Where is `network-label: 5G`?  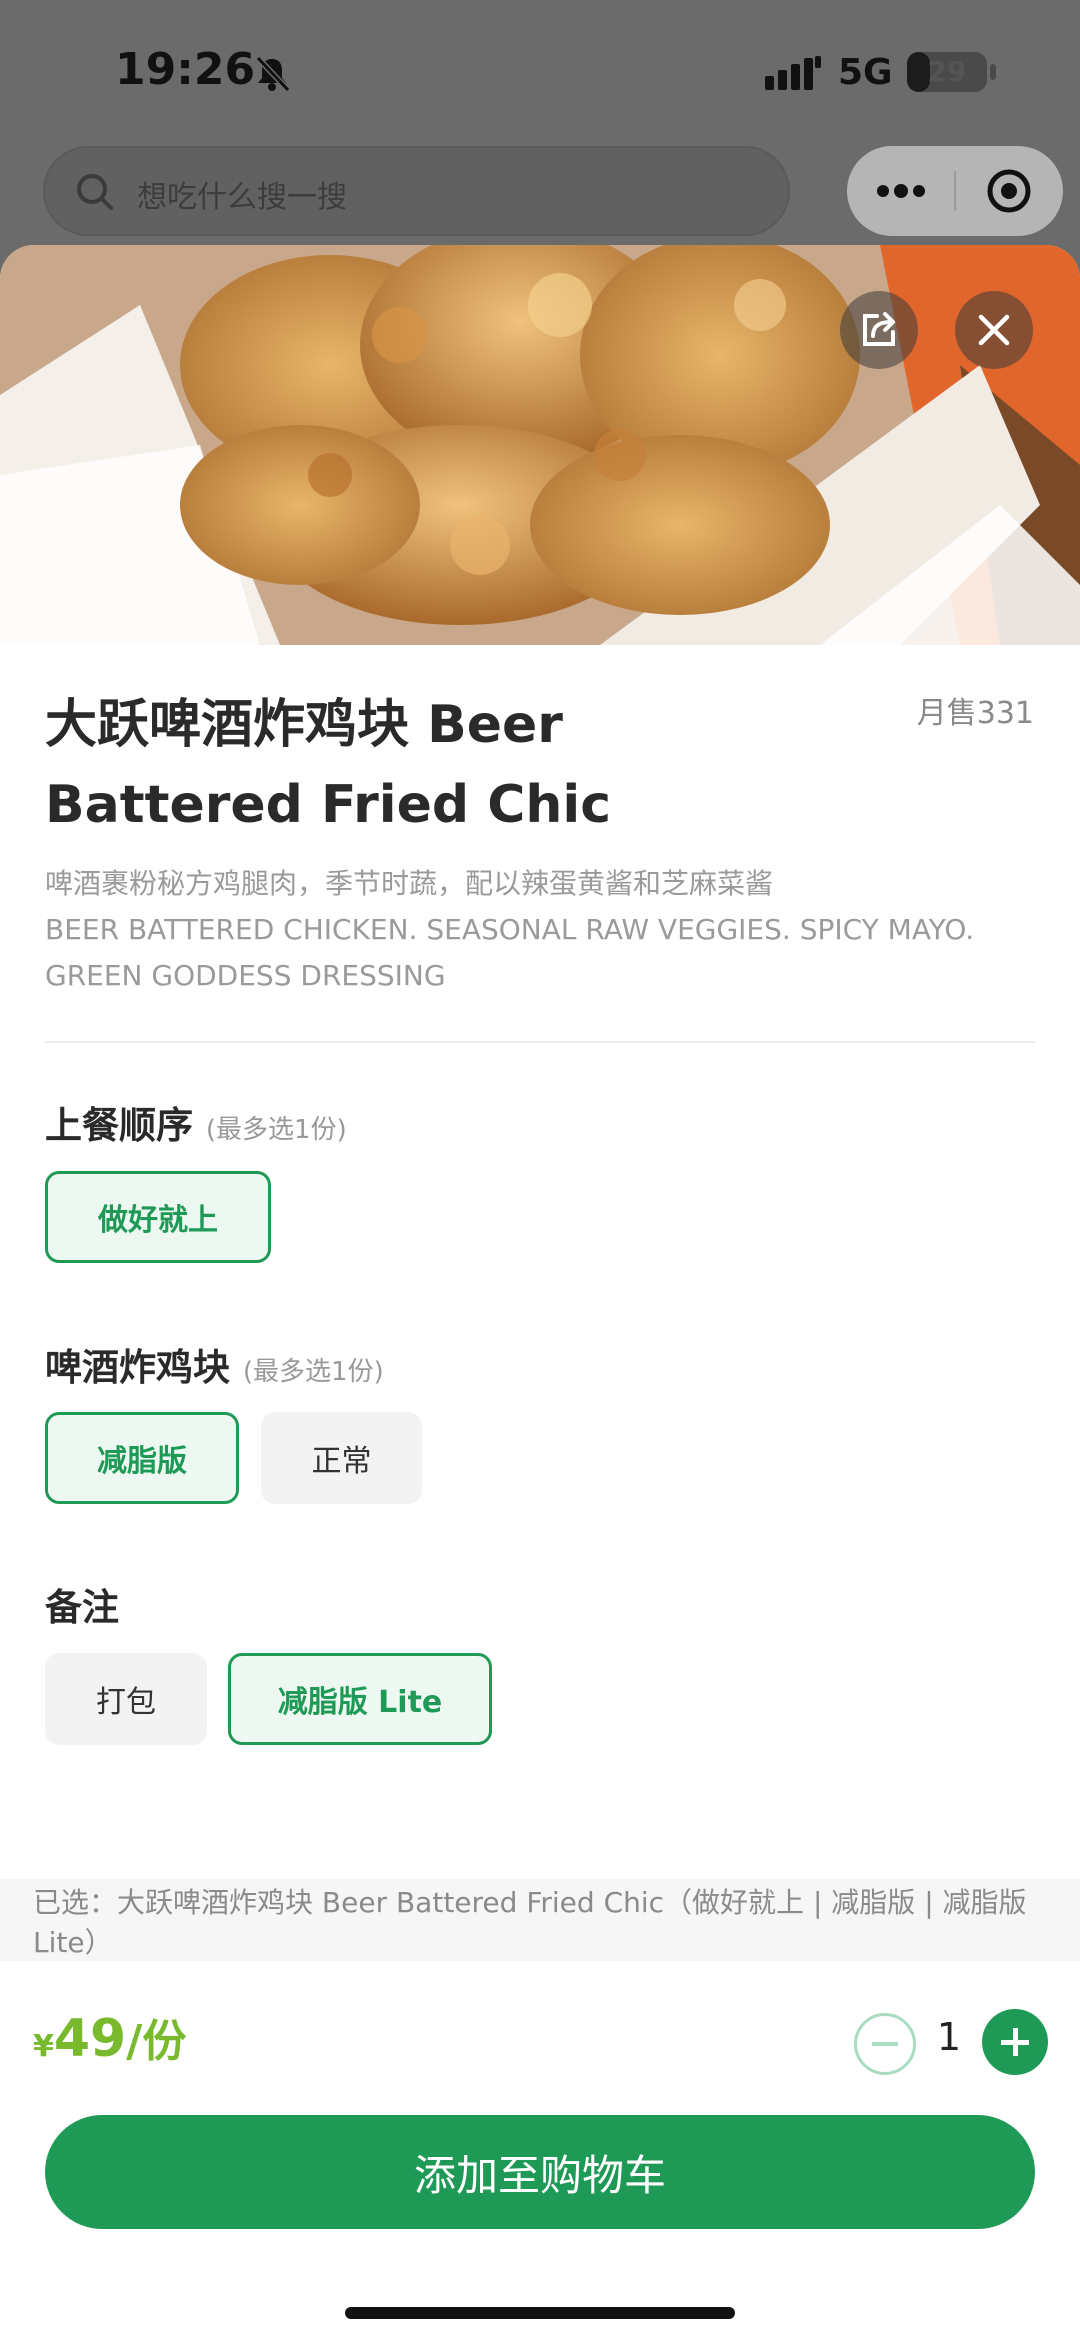 network-label: 5G is located at coordinates (865, 72).